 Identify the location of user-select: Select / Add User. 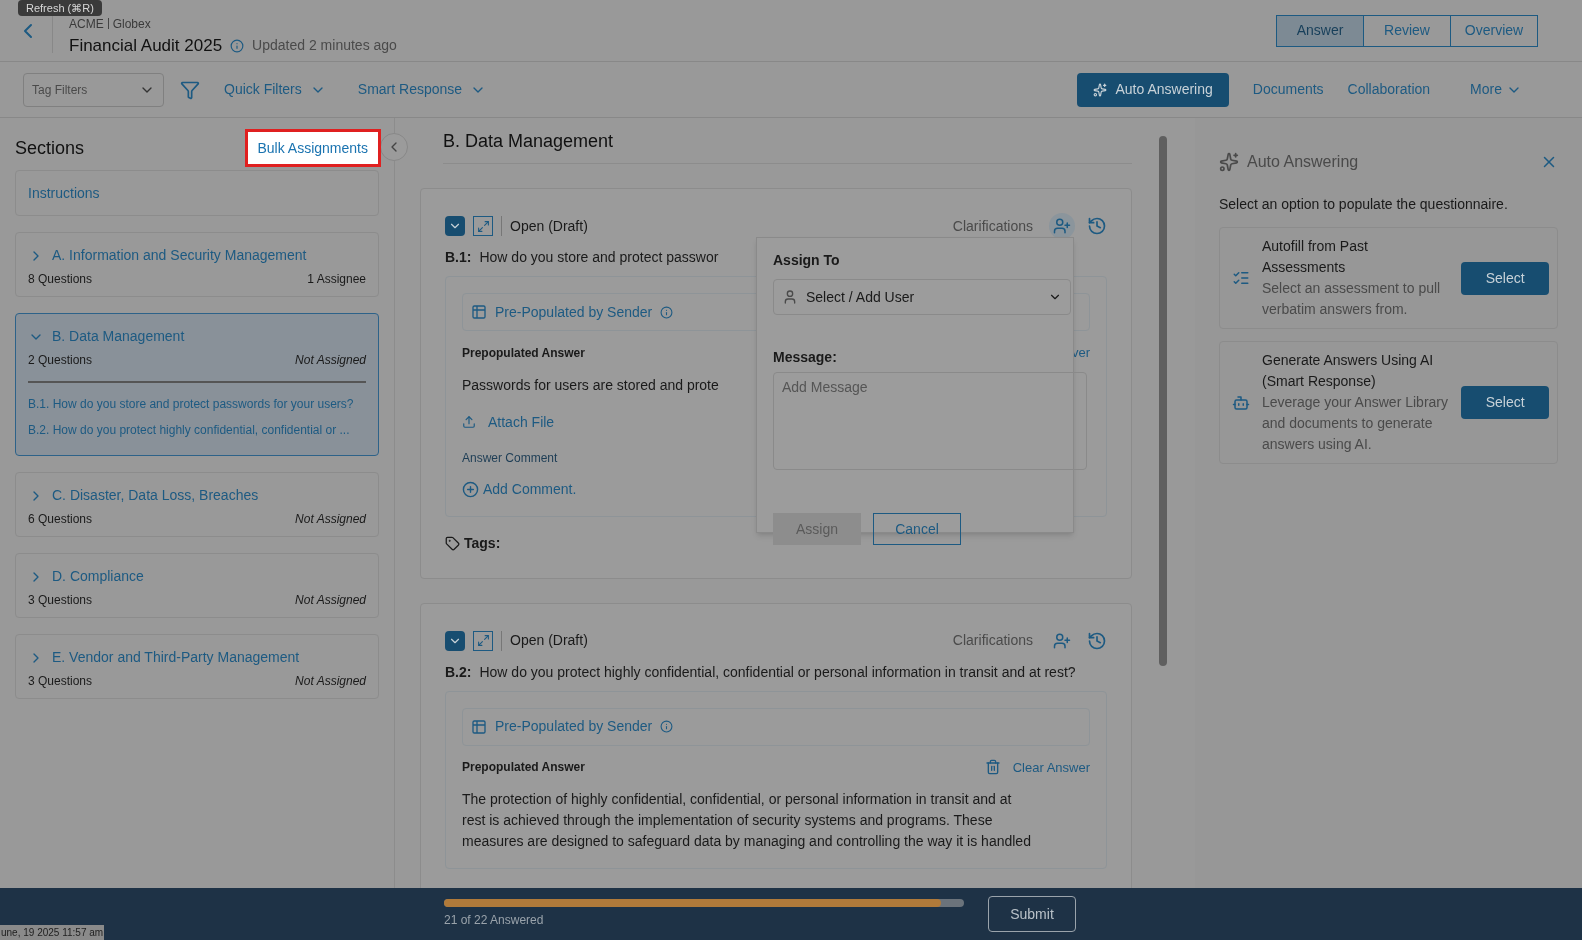
(922, 297).